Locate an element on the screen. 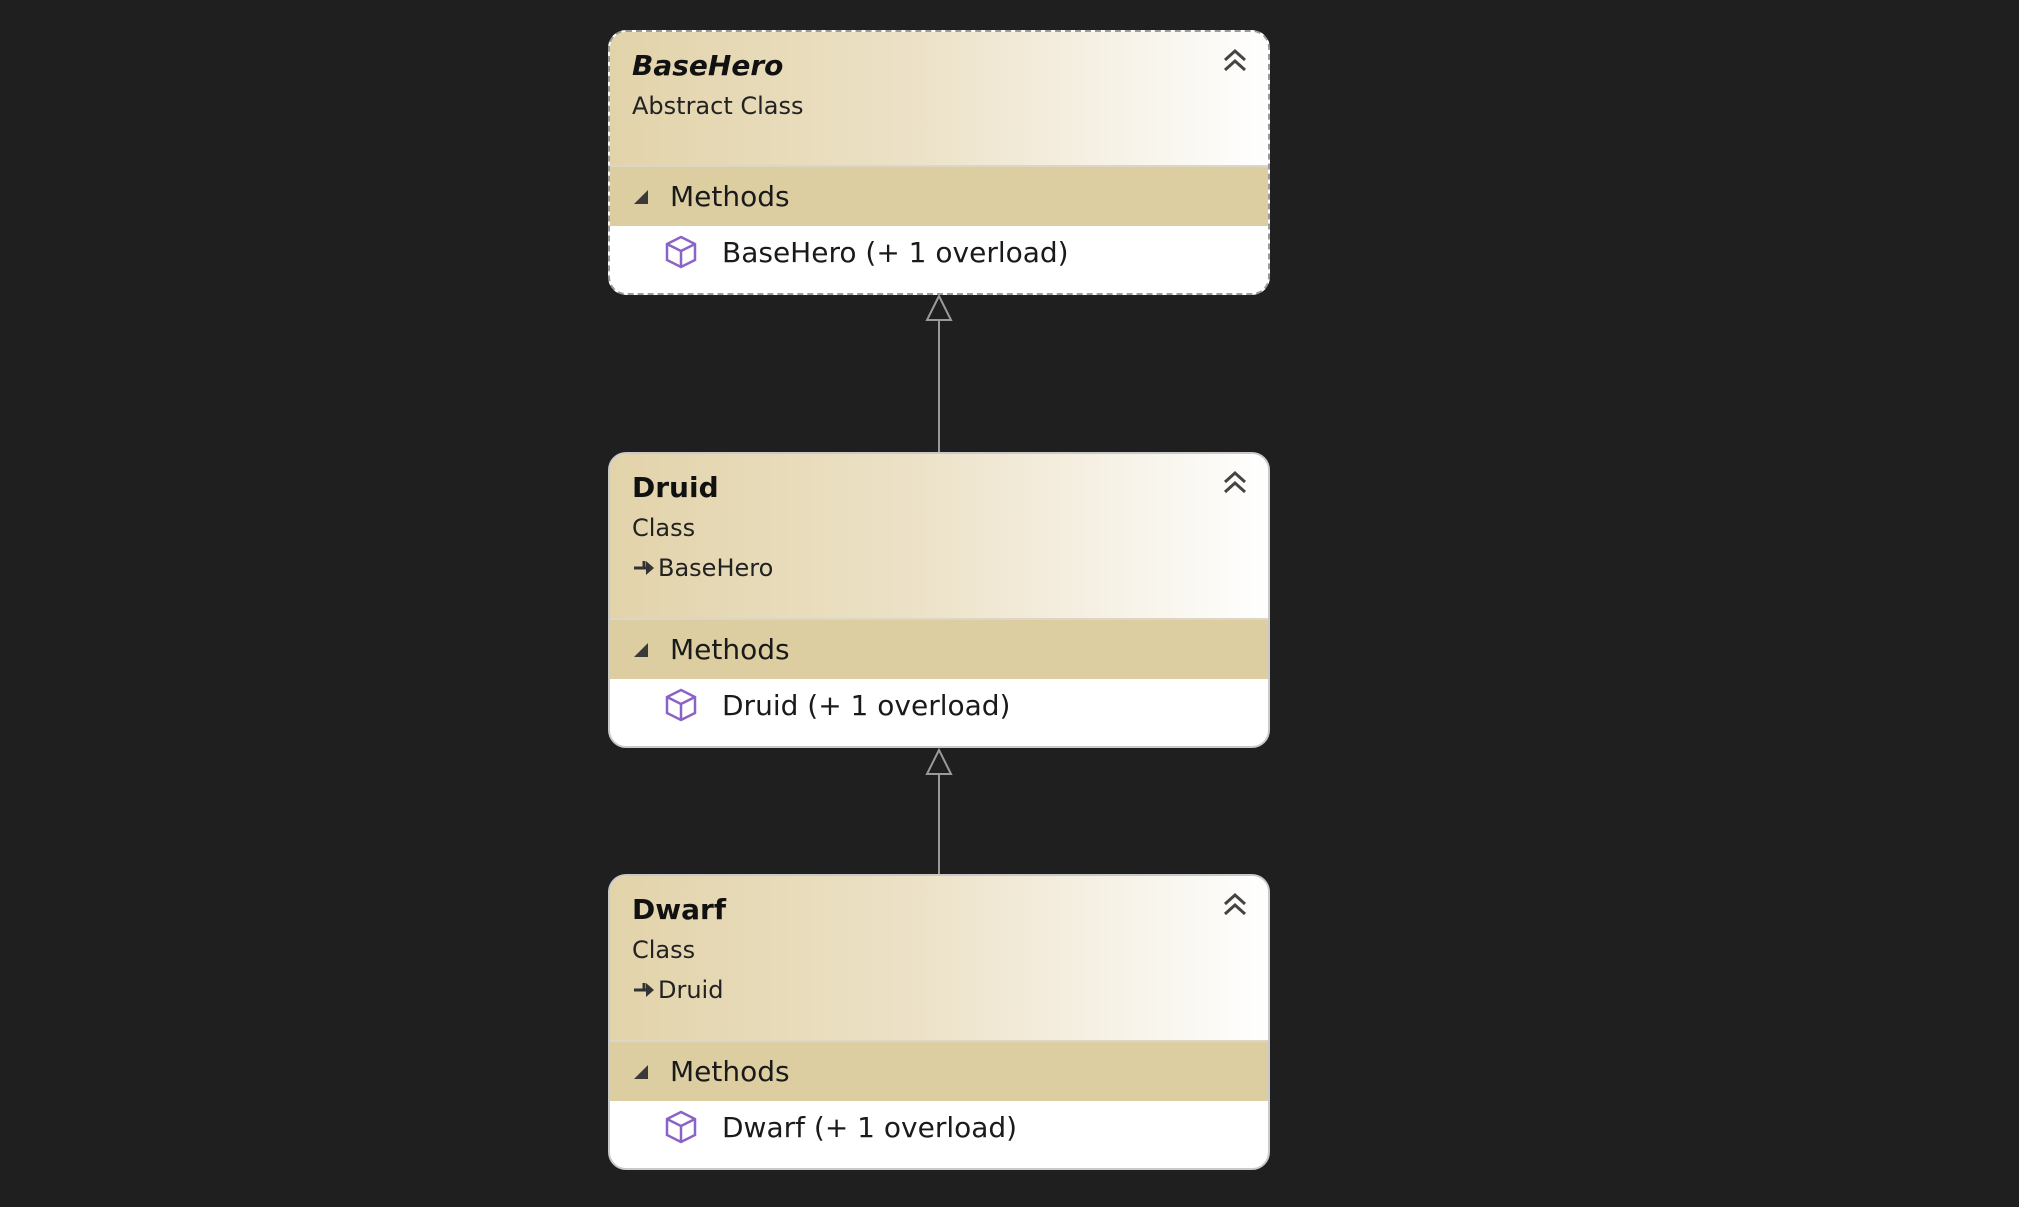 The height and width of the screenshot is (1207, 2019). method-row: Dwarf (+ 1 overload) is located at coordinates (939, 1127).